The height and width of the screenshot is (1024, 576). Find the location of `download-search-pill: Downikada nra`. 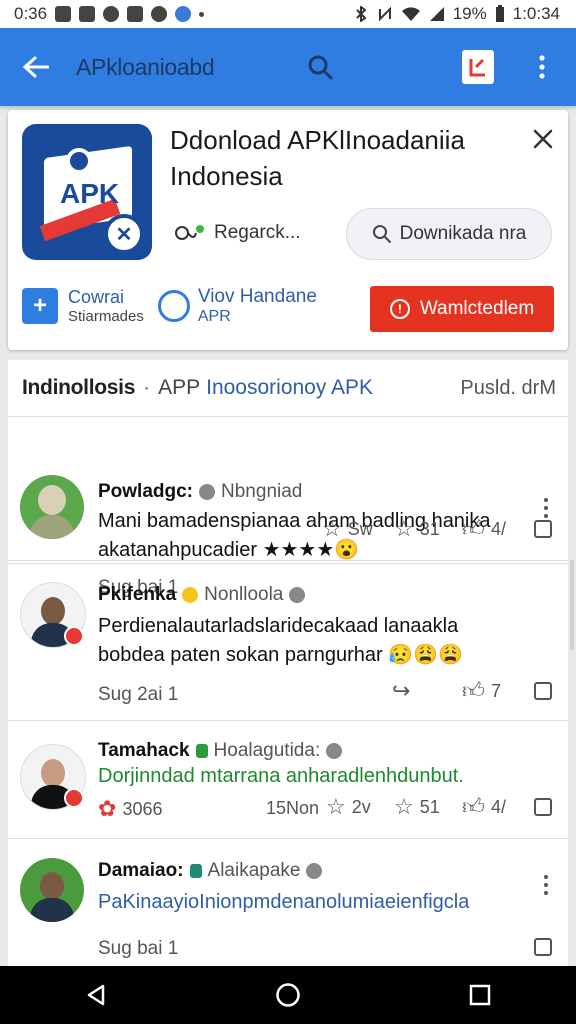

download-search-pill: Downikada nra is located at coordinates (449, 234).